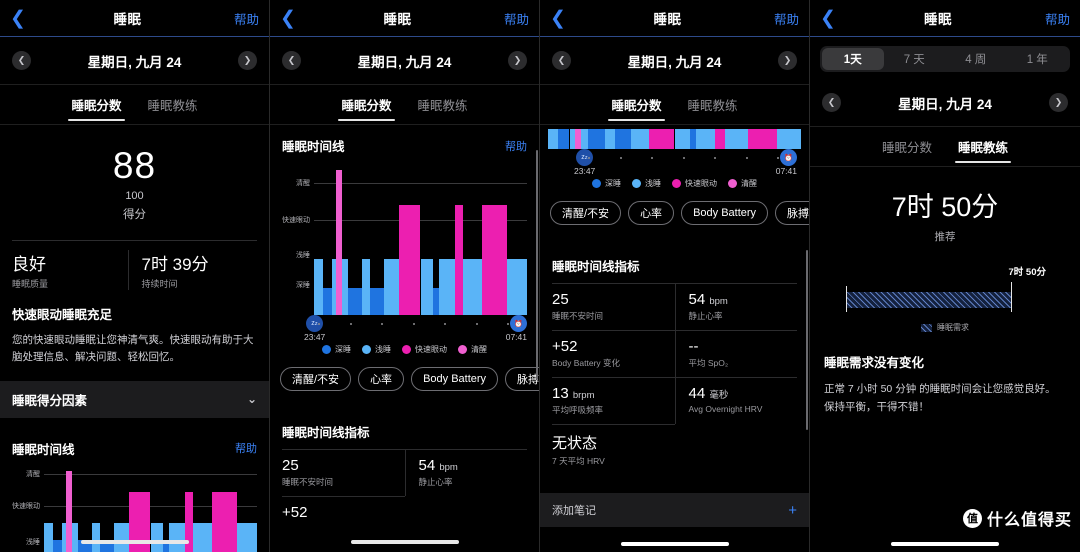 The width and height of the screenshot is (1080, 552). I want to click on range-option-4weeks: 4 周, so click(976, 59).